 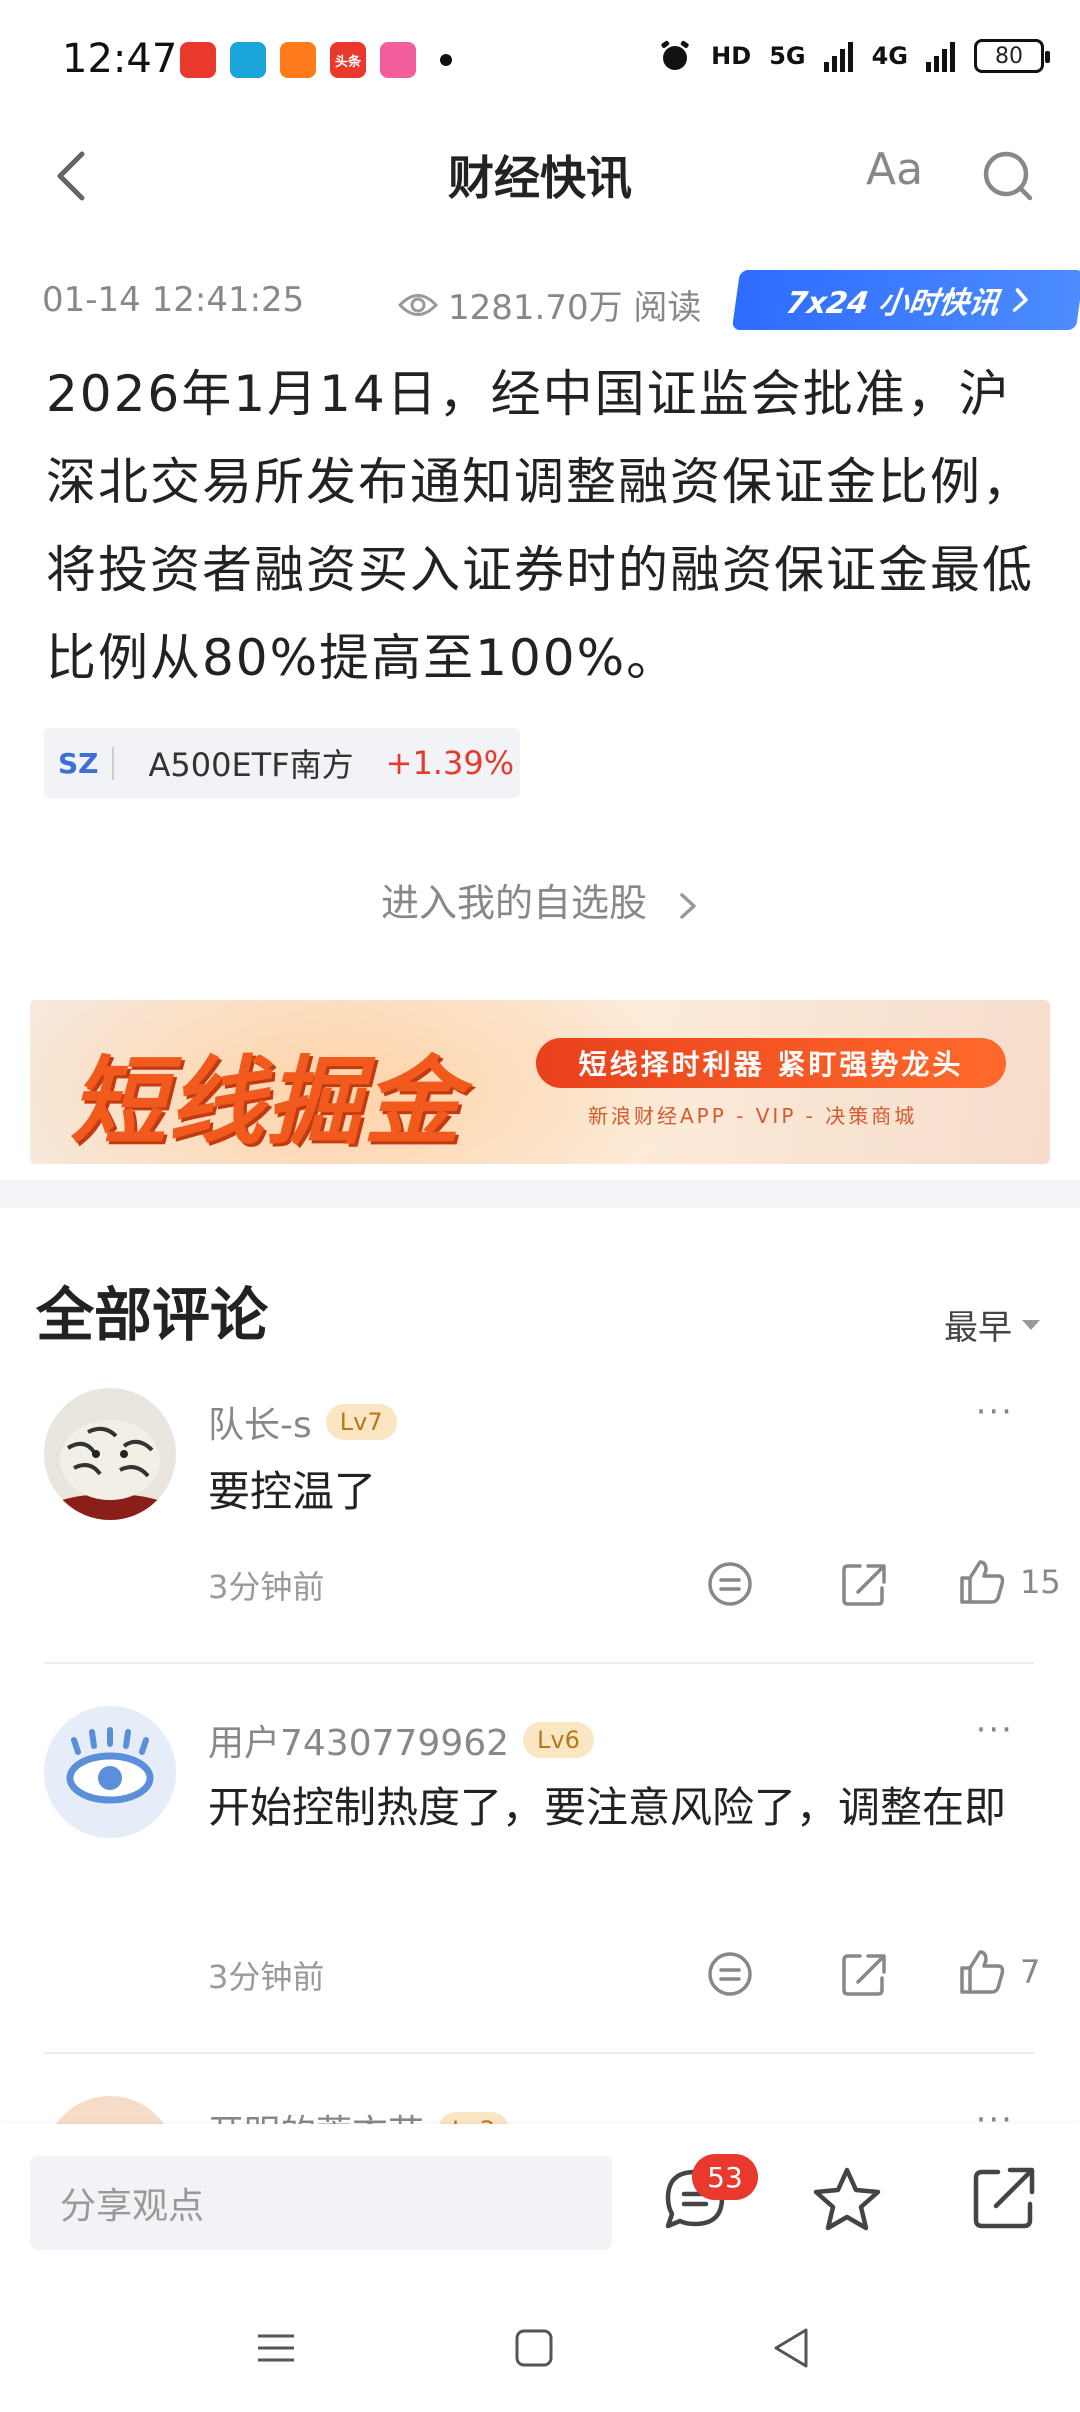 What do you see at coordinates (1031, 1324) in the screenshot?
I see `dropdown-triangle-icon` at bounding box center [1031, 1324].